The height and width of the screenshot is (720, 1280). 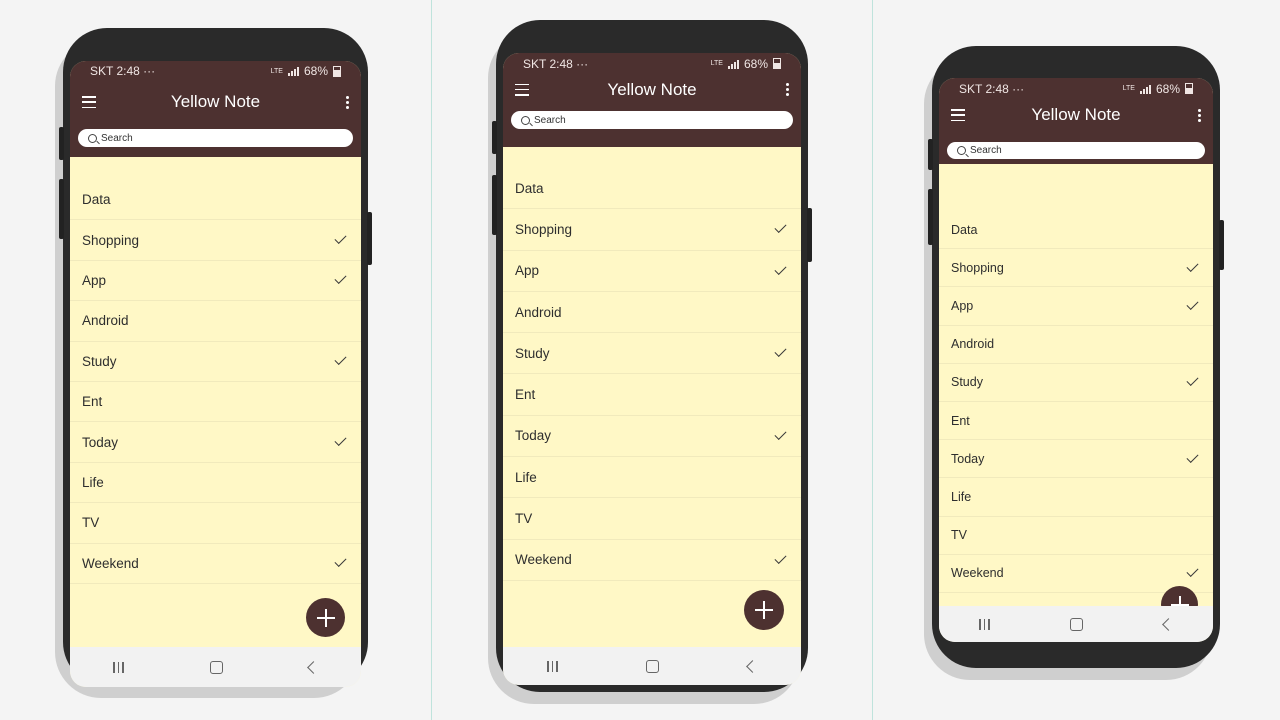 I want to click on volume-button, so click(x=494, y=137).